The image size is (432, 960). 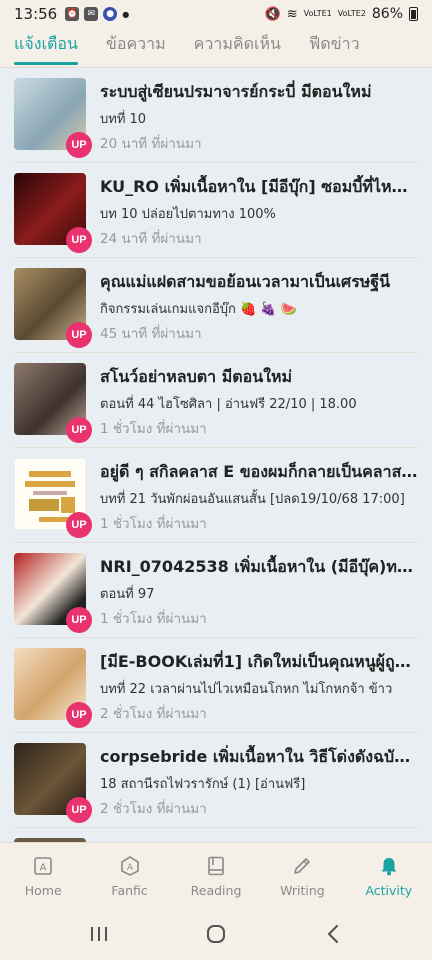 I want to click on pencil-icon, so click(x=302, y=866).